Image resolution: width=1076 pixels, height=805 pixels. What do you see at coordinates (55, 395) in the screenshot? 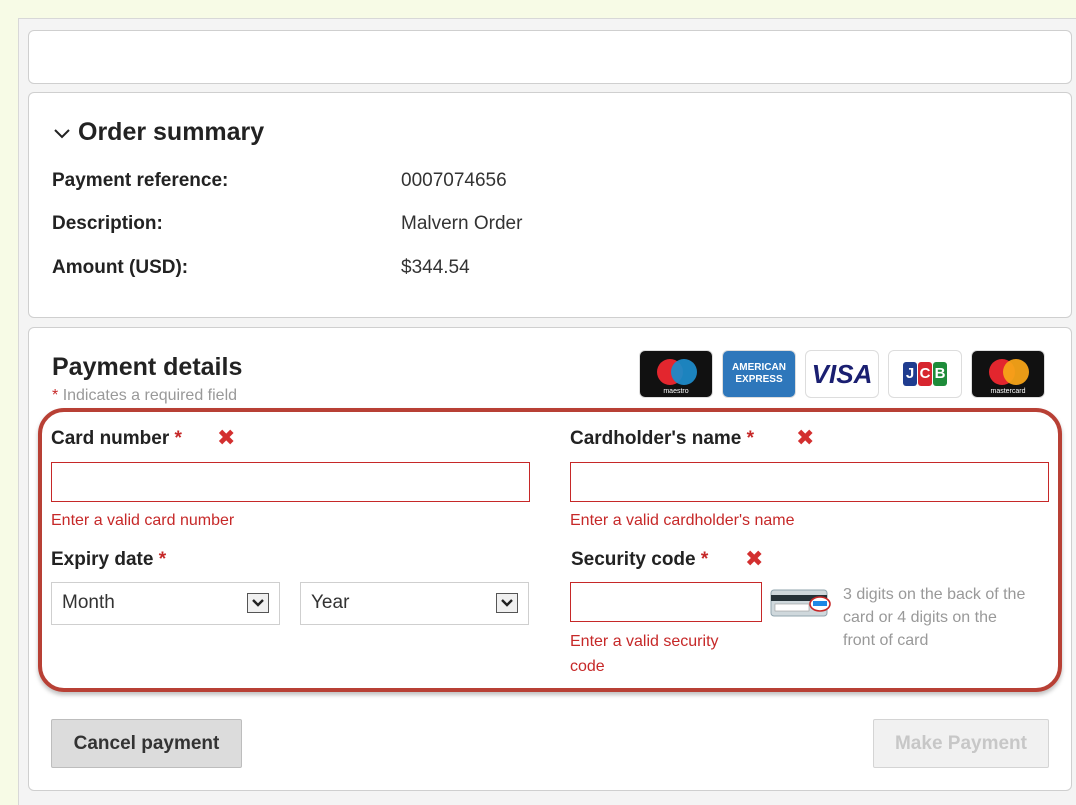
I see `required-star: *` at bounding box center [55, 395].